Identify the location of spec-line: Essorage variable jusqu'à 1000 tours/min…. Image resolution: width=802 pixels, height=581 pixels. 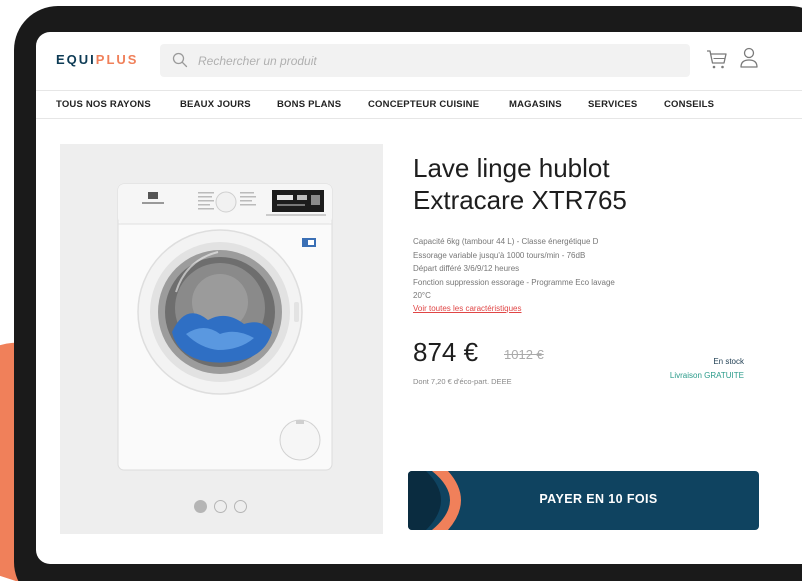
(499, 255).